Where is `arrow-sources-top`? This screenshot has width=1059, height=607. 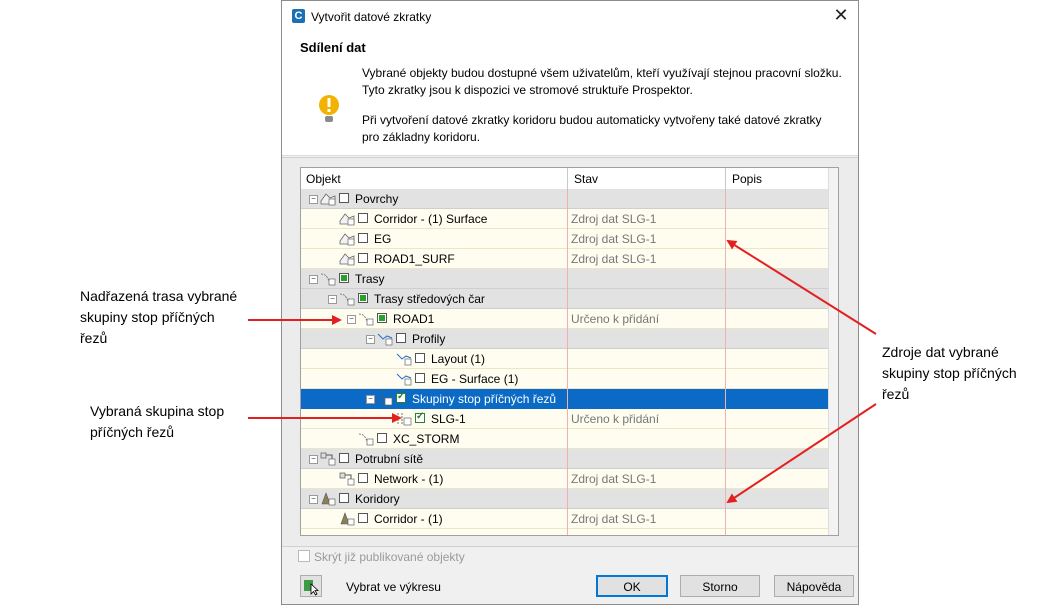 arrow-sources-top is located at coordinates (801, 287).